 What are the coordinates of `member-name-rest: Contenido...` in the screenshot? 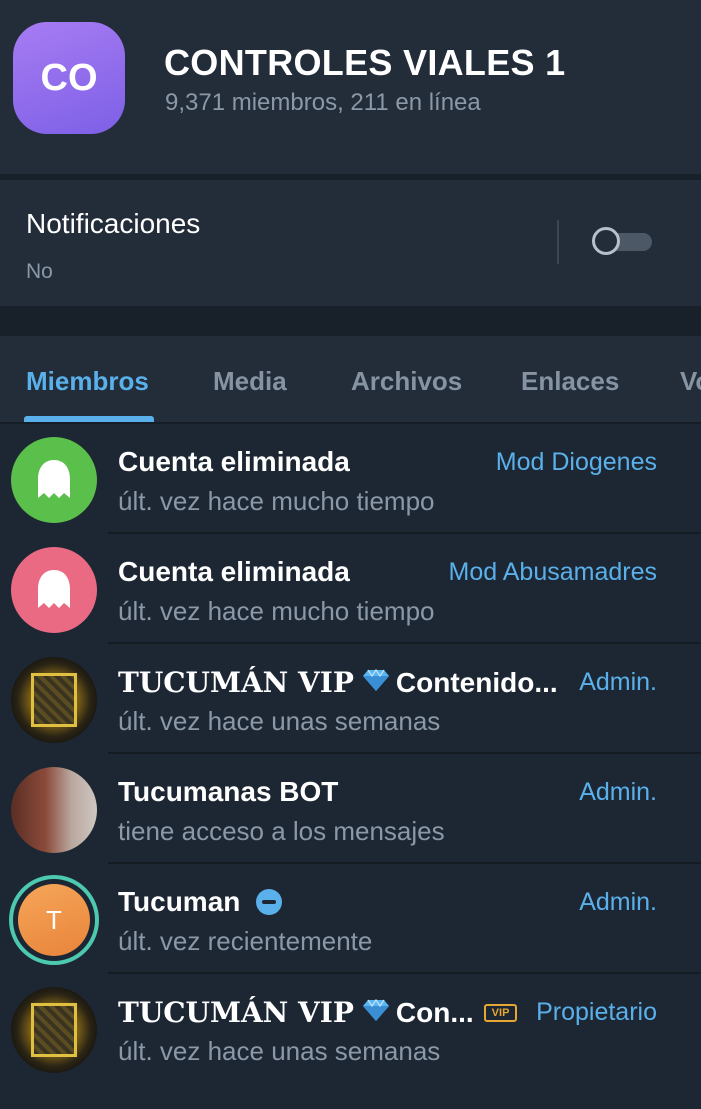 It's located at (476, 682).